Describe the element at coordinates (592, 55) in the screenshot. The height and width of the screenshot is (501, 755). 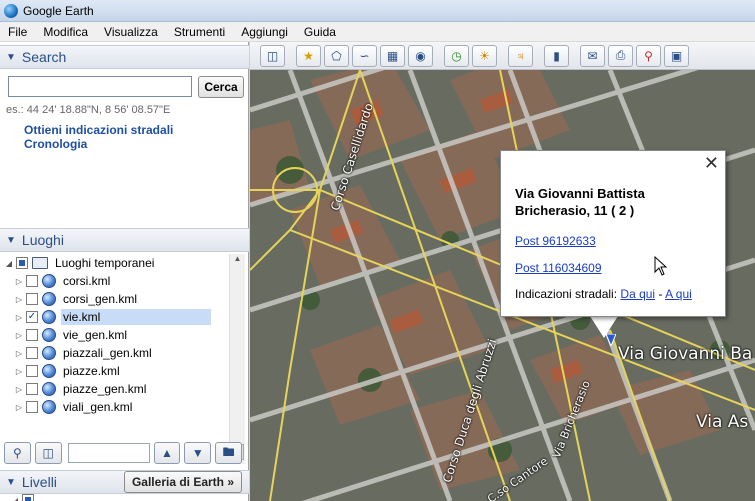
I see `email-icon: ✉` at that location.